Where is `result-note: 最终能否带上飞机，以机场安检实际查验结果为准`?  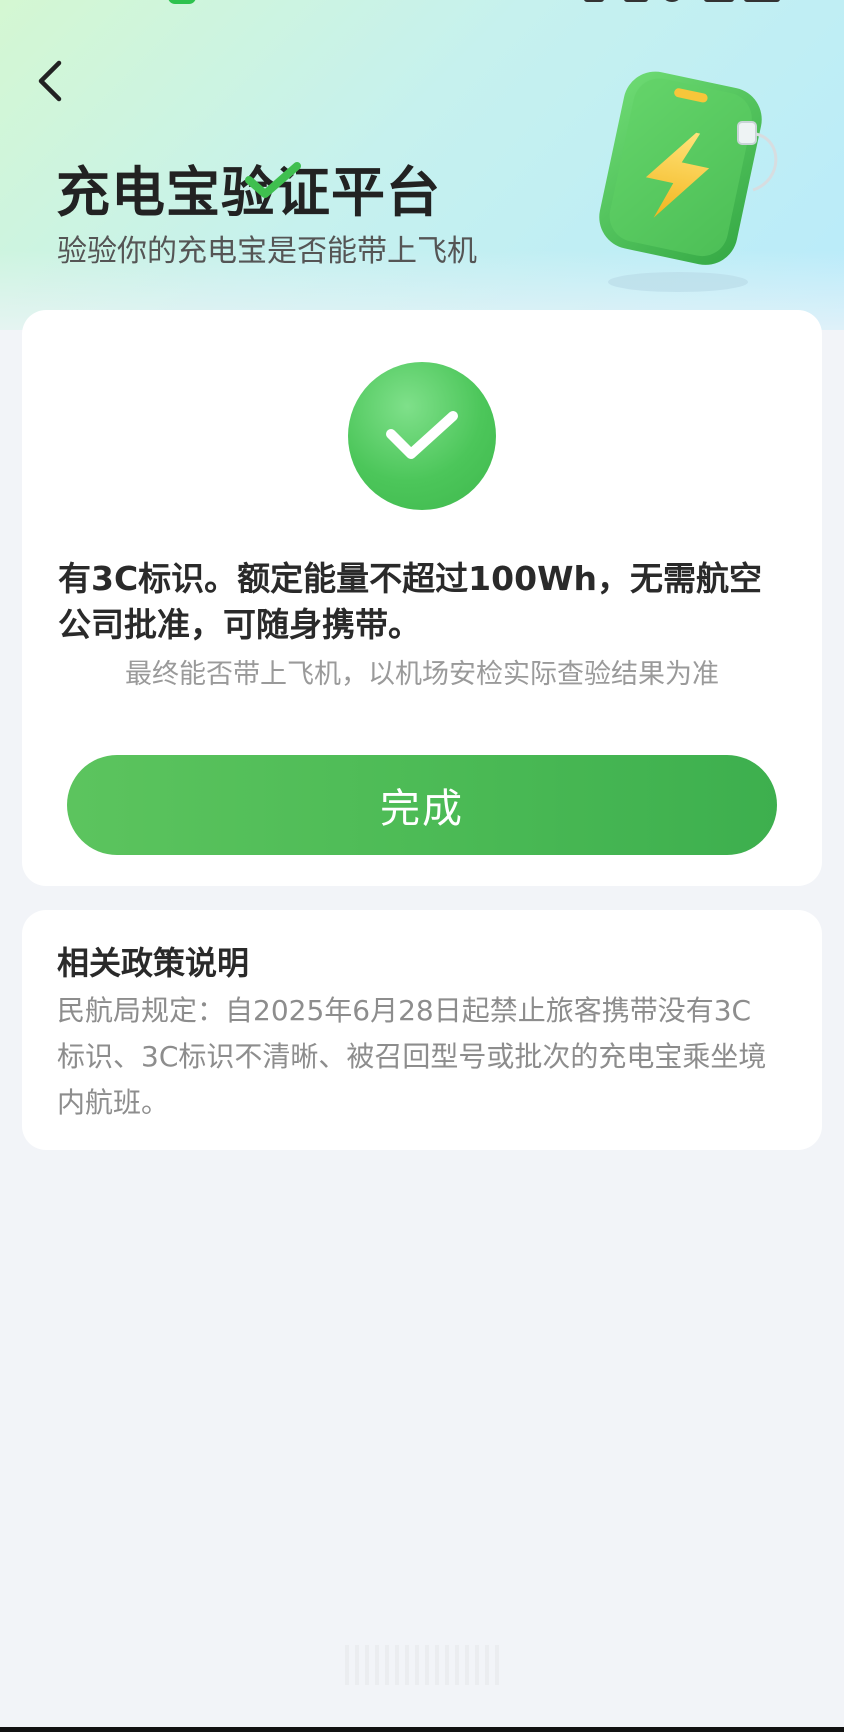
result-note: 最终能否带上飞机，以机场安检实际查验结果为准 is located at coordinates (422, 674).